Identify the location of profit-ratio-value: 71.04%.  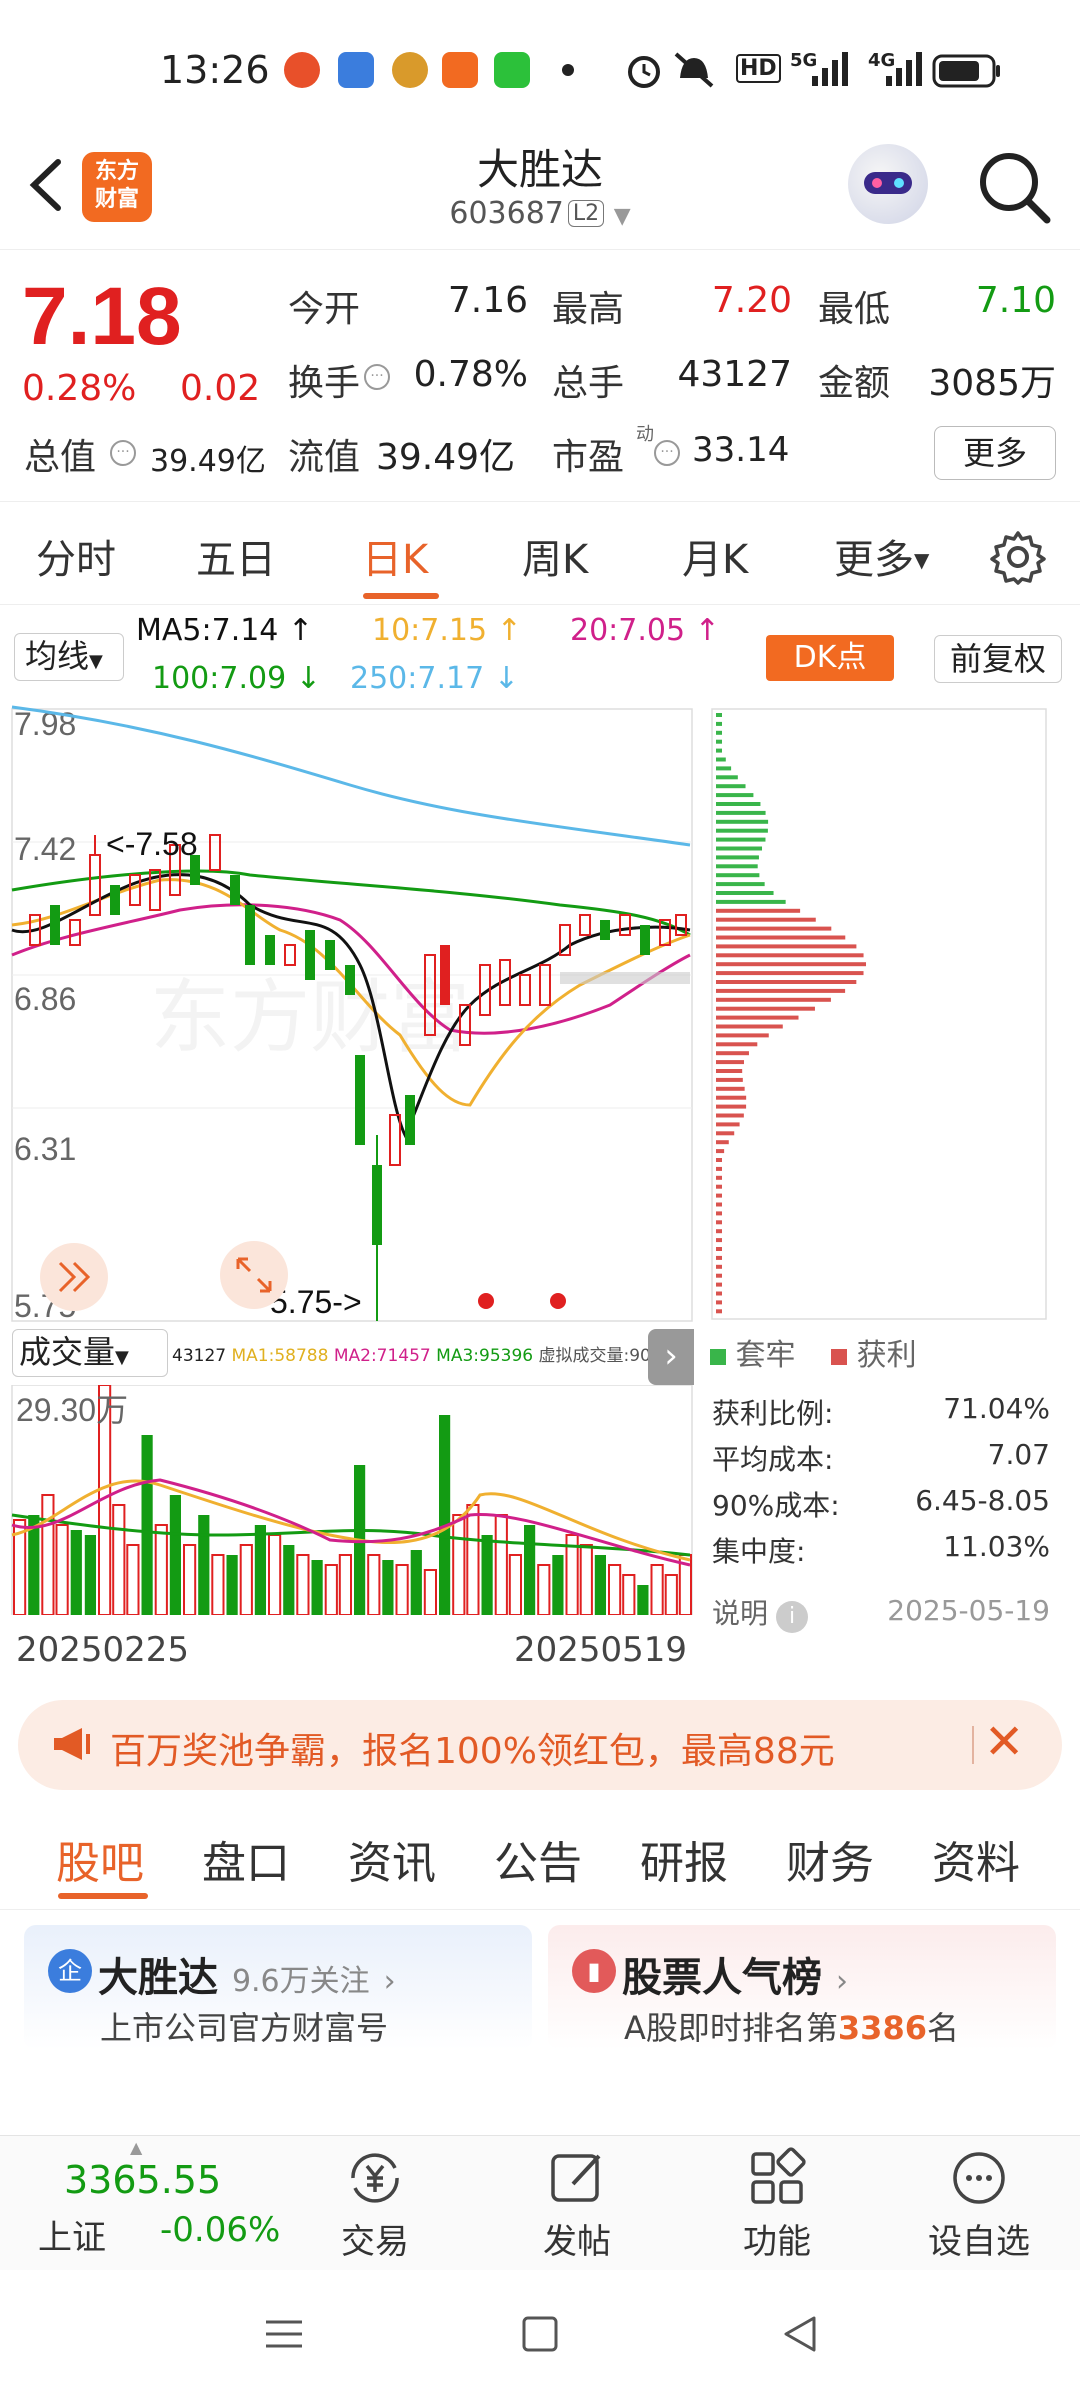
(996, 1408).